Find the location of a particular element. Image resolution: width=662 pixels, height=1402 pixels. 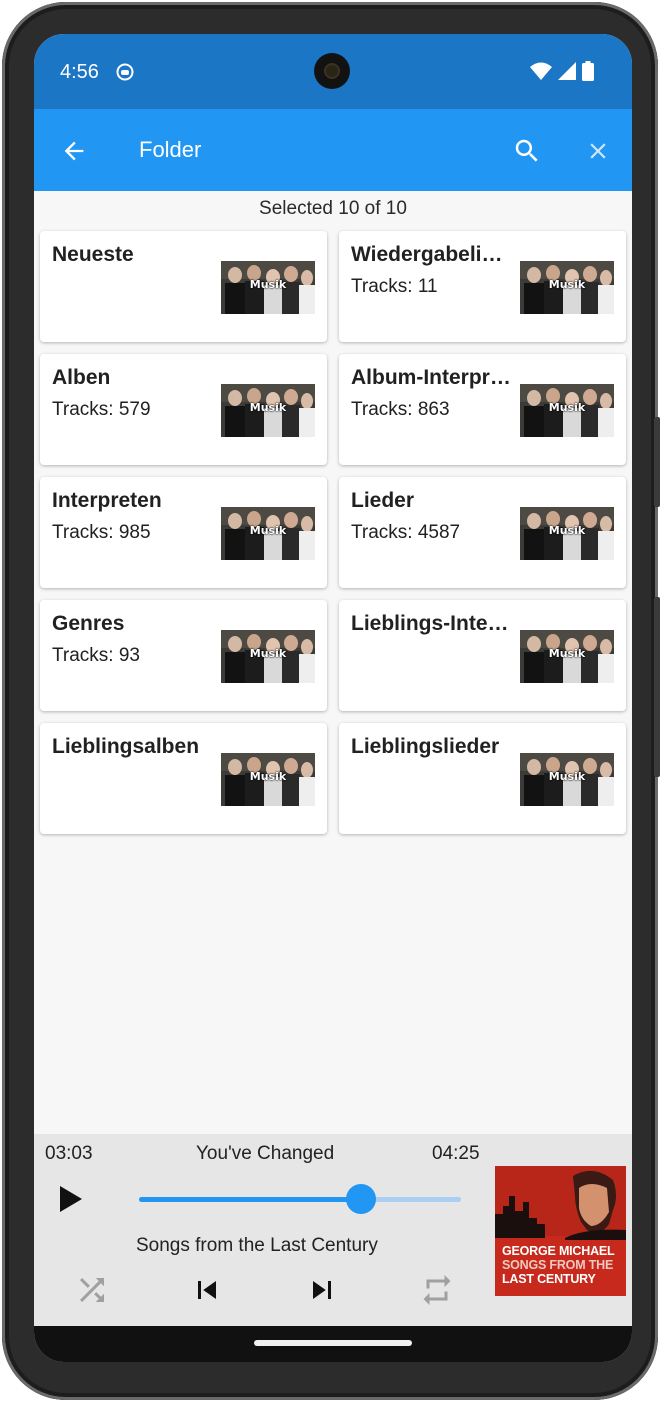

battery-icon is located at coordinates (588, 73).